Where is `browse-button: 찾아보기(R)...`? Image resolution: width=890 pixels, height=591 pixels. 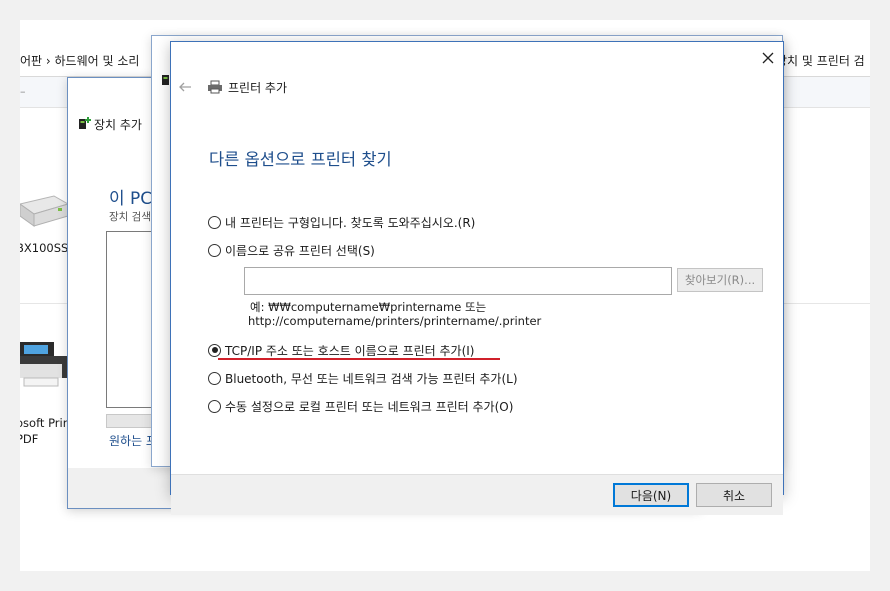 browse-button: 찾아보기(R)... is located at coordinates (720, 280).